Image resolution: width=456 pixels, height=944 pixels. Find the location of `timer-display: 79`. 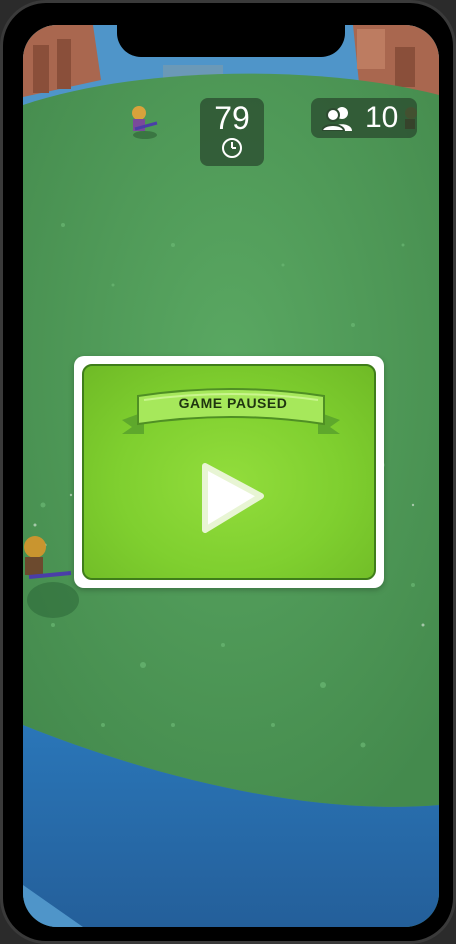

timer-display: 79 is located at coordinates (232, 132).